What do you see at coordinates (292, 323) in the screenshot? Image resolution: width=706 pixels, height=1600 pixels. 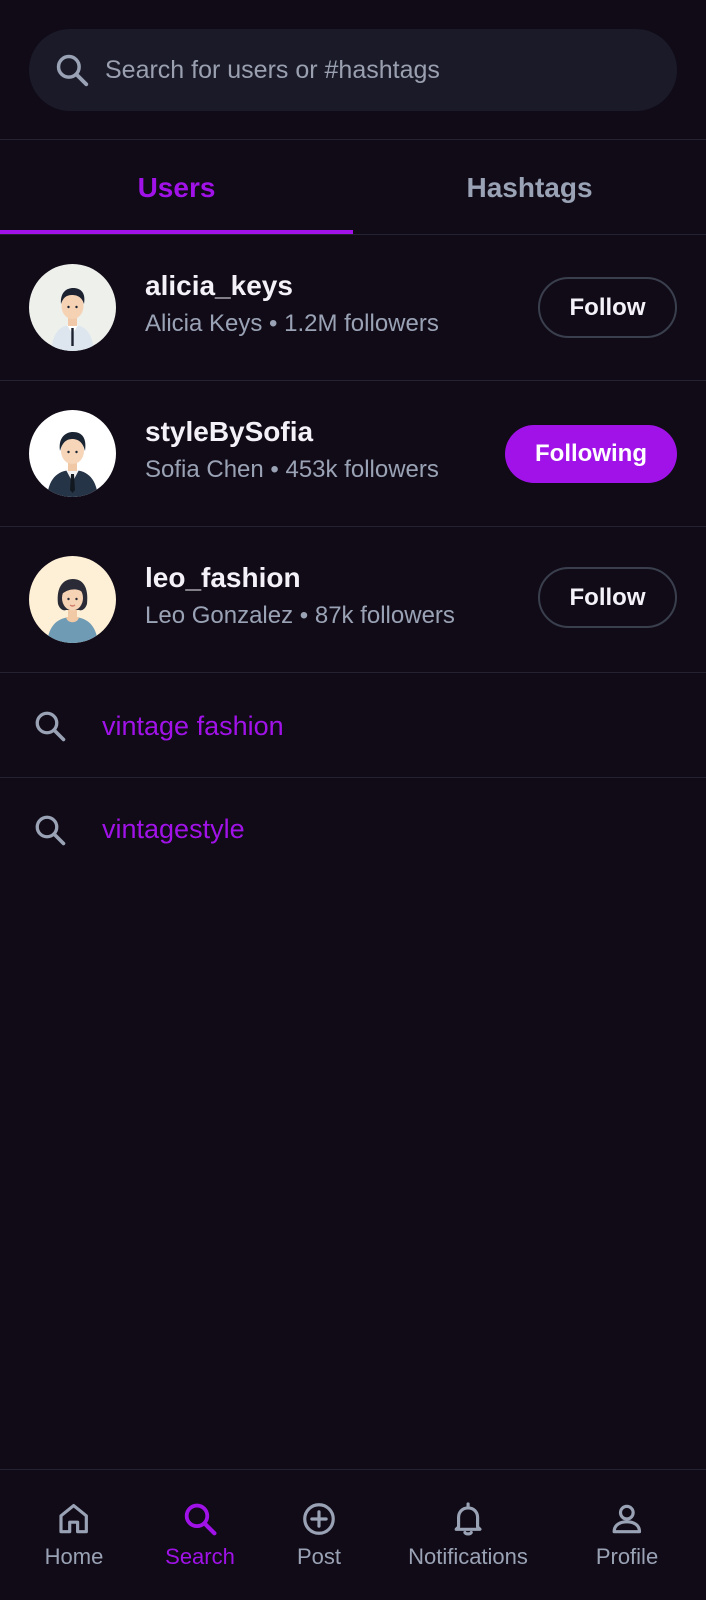 I see `user-meta: Alicia Keys • 1.2M followers` at bounding box center [292, 323].